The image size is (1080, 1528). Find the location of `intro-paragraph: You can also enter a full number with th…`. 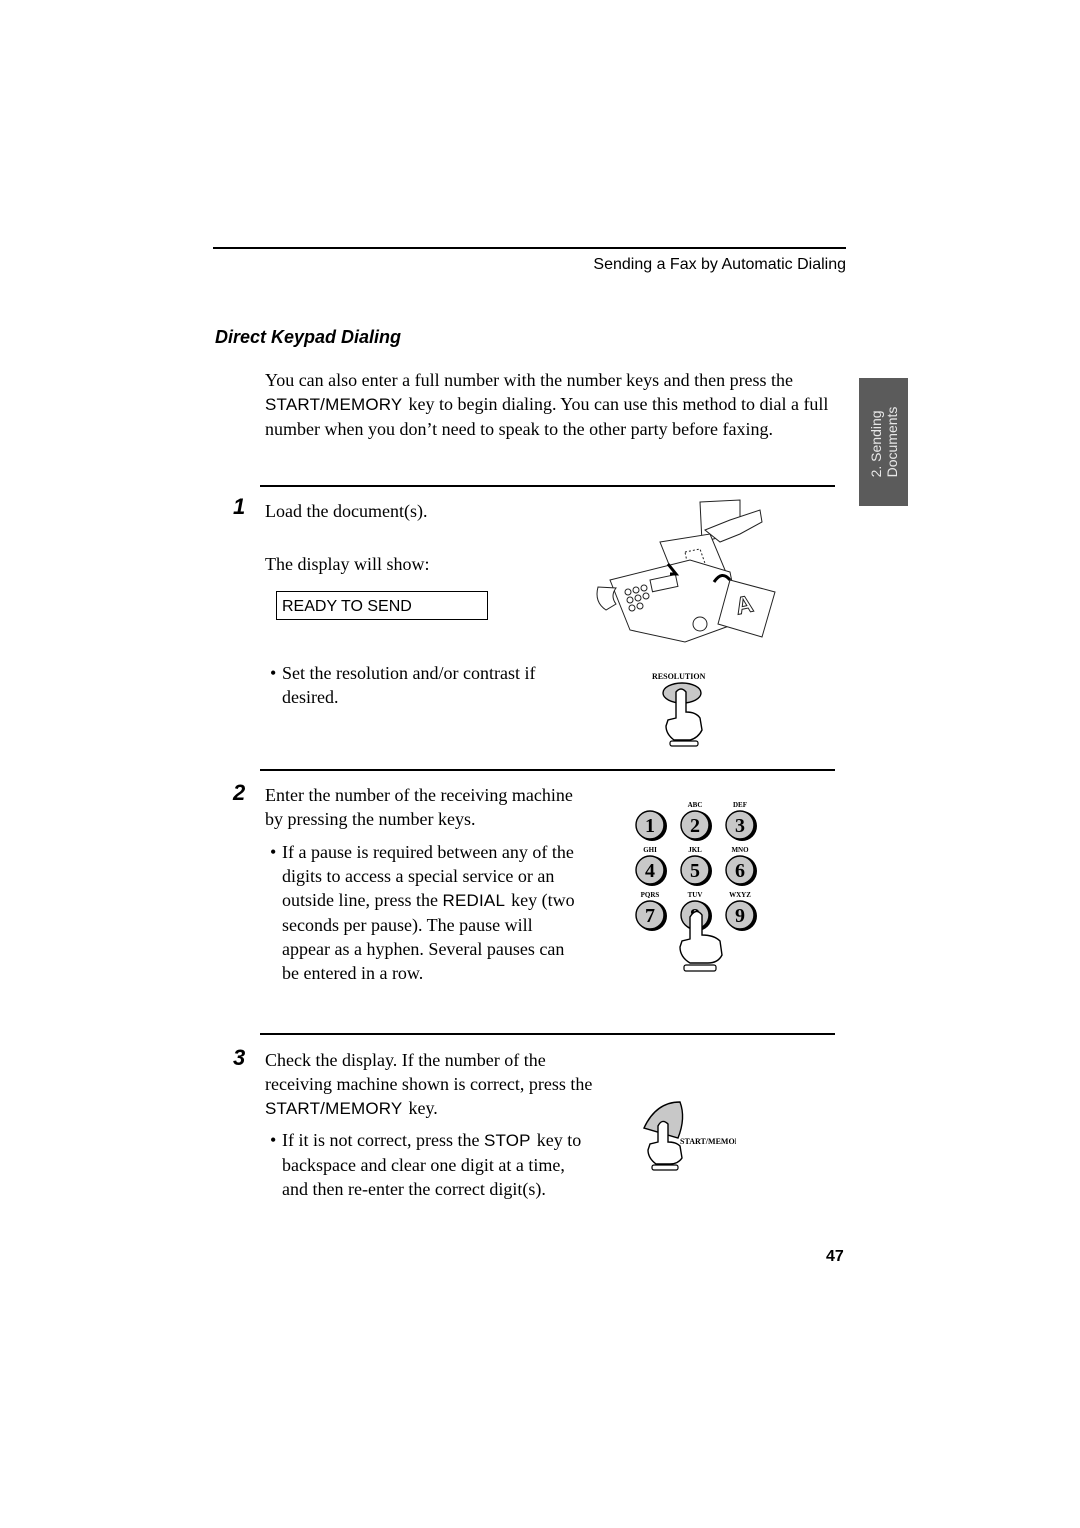

intro-paragraph: You can also enter a full number with th… is located at coordinates (550, 404).